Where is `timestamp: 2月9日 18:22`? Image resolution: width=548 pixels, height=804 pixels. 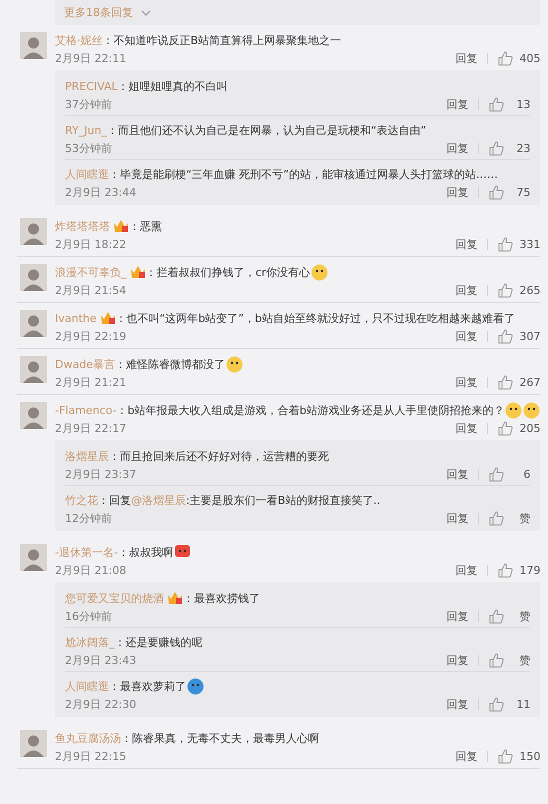 timestamp: 2月9日 18:22 is located at coordinates (90, 244).